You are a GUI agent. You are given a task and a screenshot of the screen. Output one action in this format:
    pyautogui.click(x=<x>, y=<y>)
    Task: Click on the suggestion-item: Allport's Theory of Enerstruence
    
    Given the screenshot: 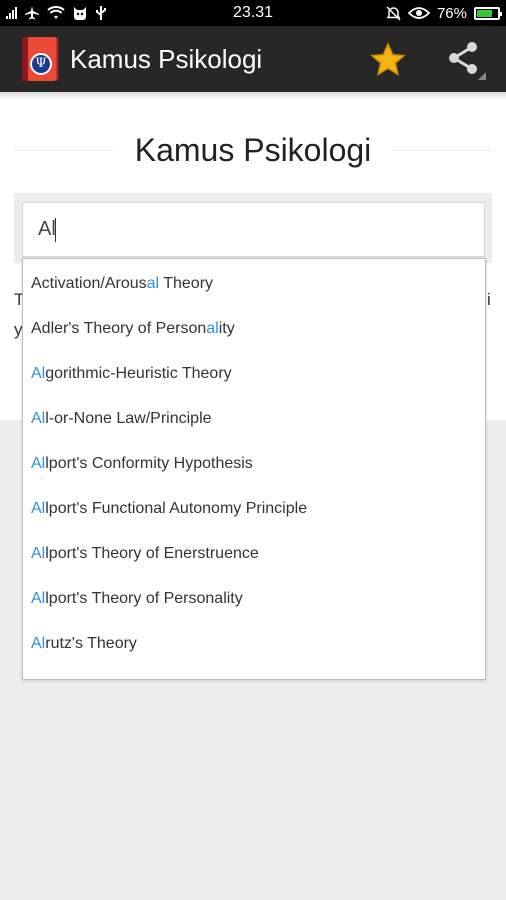 What is the action you would take?
    pyautogui.click(x=254, y=552)
    